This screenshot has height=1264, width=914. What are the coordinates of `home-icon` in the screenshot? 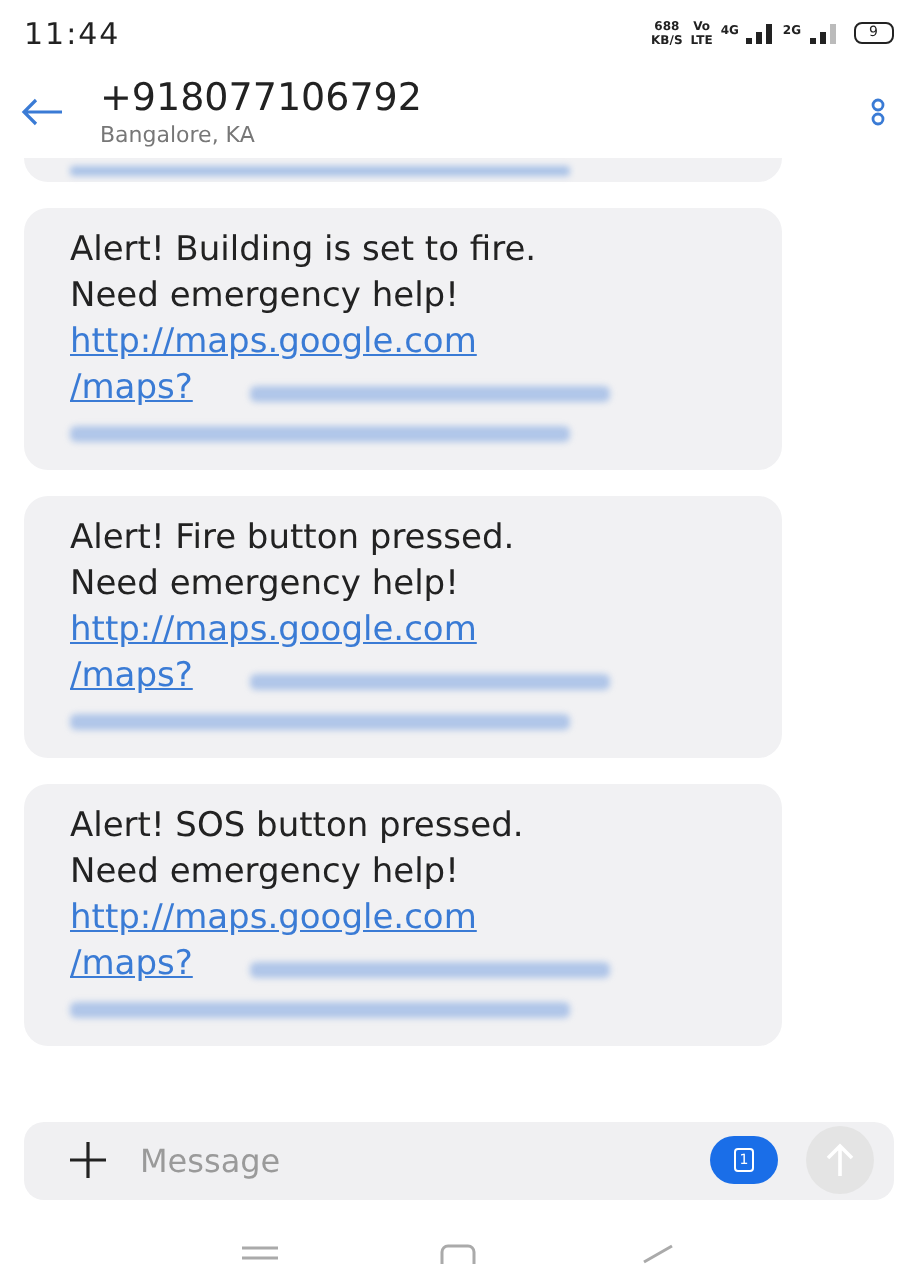 It's located at (457, 1254).